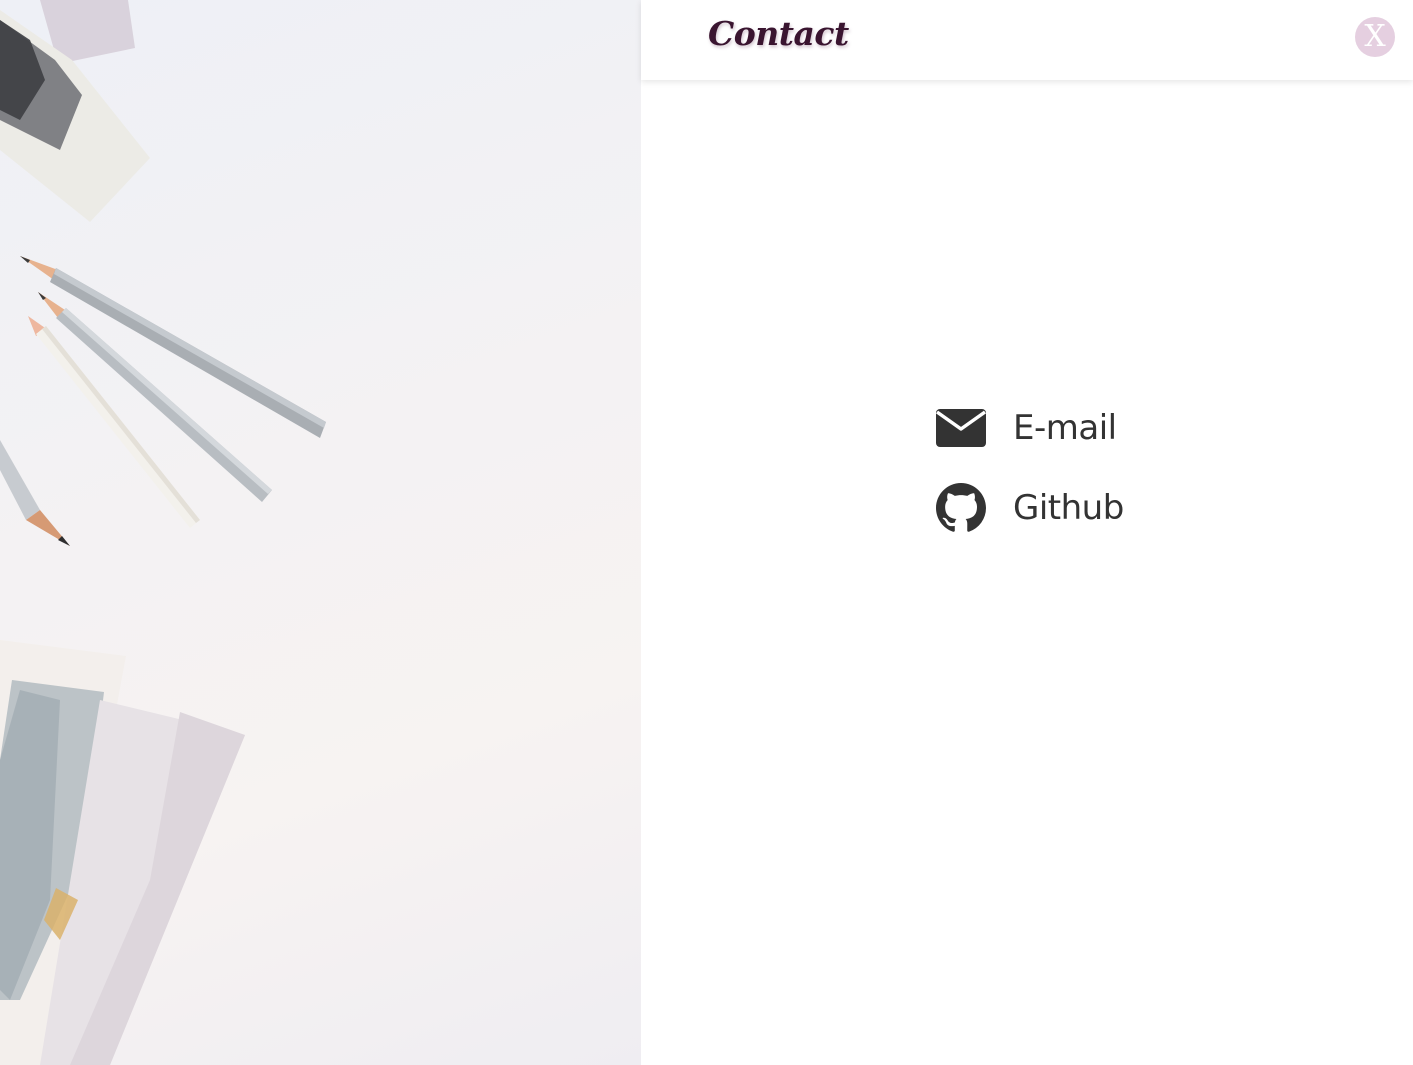 This screenshot has width=1413, height=1065. I want to click on email-link-label: E-mail, so click(1065, 428).